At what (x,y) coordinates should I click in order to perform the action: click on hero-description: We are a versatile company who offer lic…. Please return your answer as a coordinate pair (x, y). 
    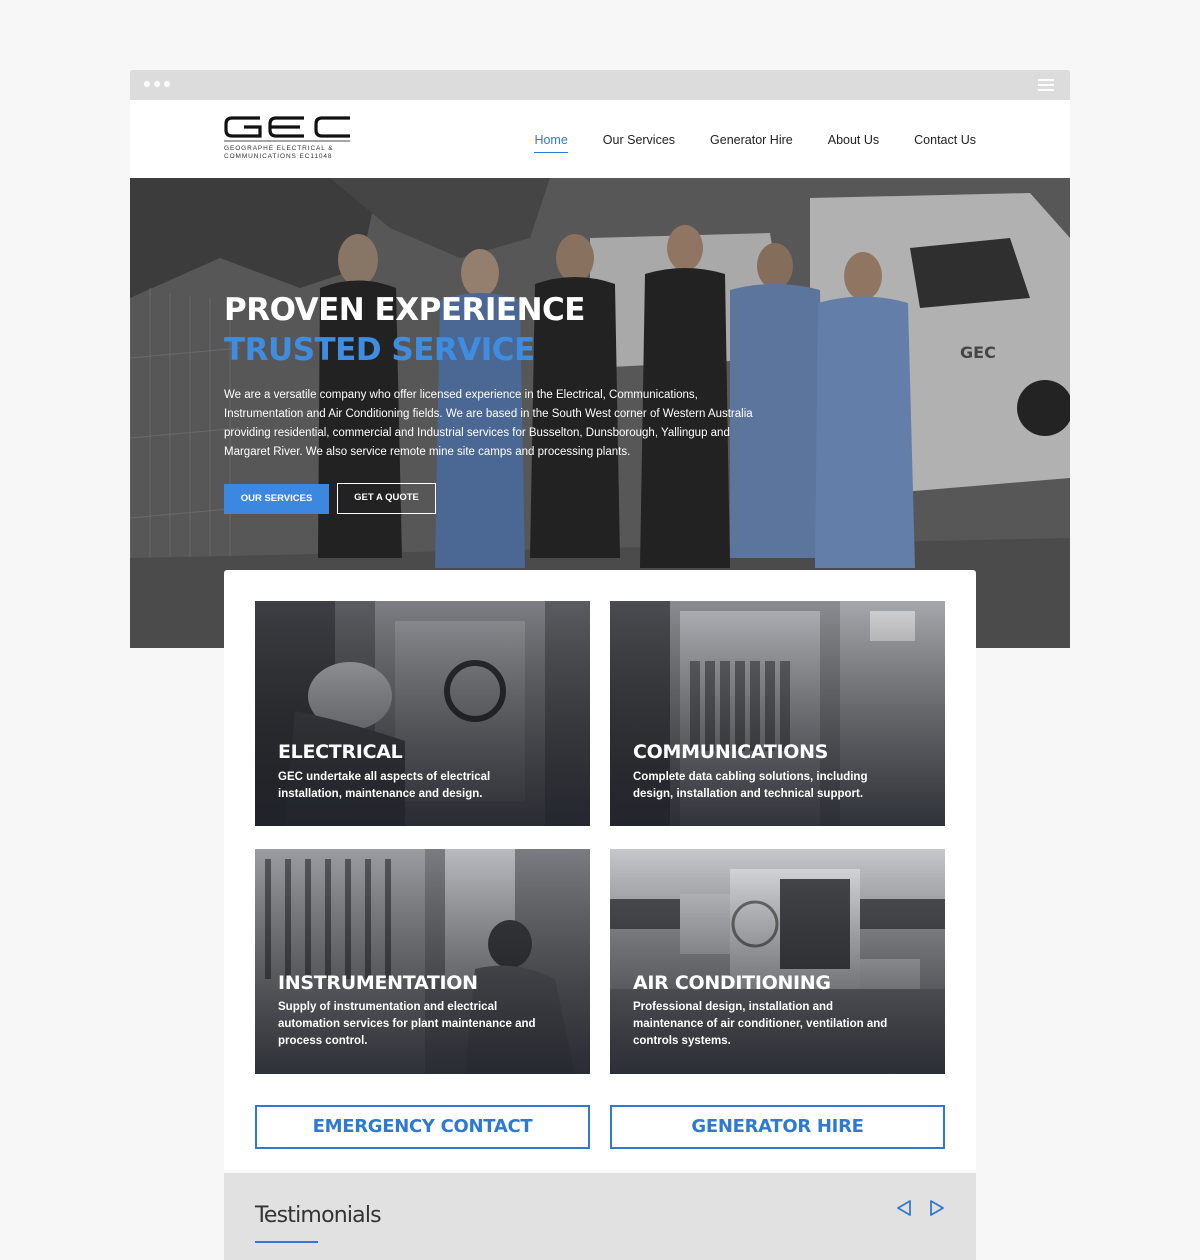
    Looking at the image, I should click on (488, 423).